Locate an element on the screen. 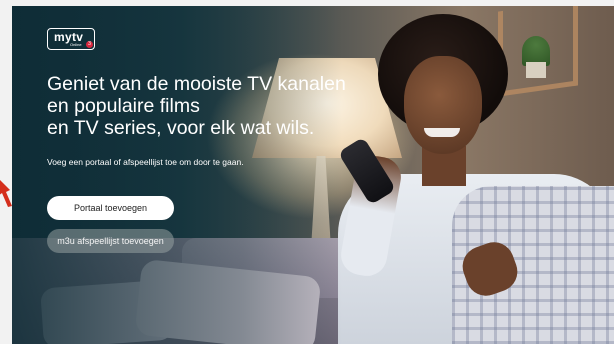 The image size is (614, 344). person-smile is located at coordinates (442, 132).